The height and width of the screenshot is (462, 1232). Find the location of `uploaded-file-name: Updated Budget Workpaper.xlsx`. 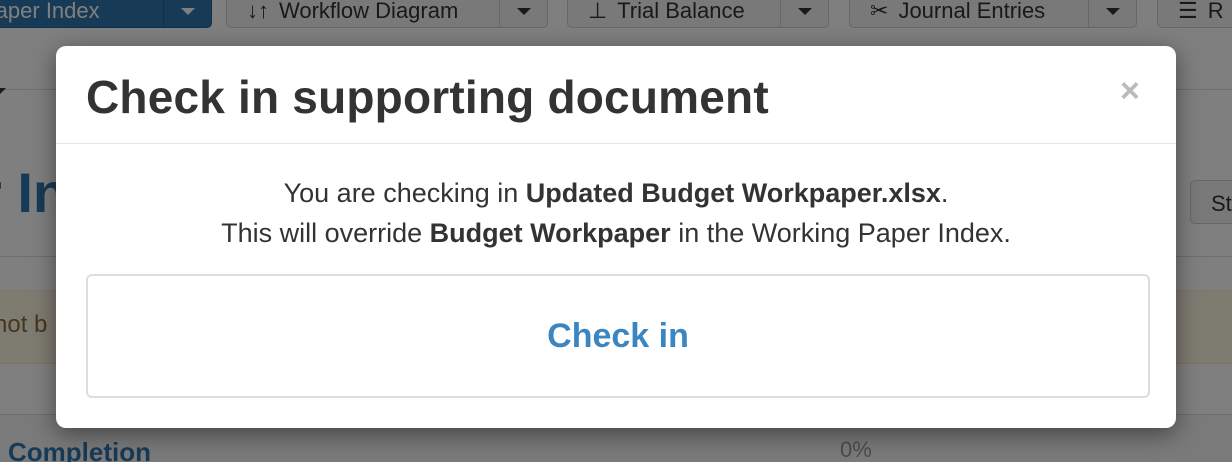

uploaded-file-name: Updated Budget Workpaper.xlsx is located at coordinates (733, 193).